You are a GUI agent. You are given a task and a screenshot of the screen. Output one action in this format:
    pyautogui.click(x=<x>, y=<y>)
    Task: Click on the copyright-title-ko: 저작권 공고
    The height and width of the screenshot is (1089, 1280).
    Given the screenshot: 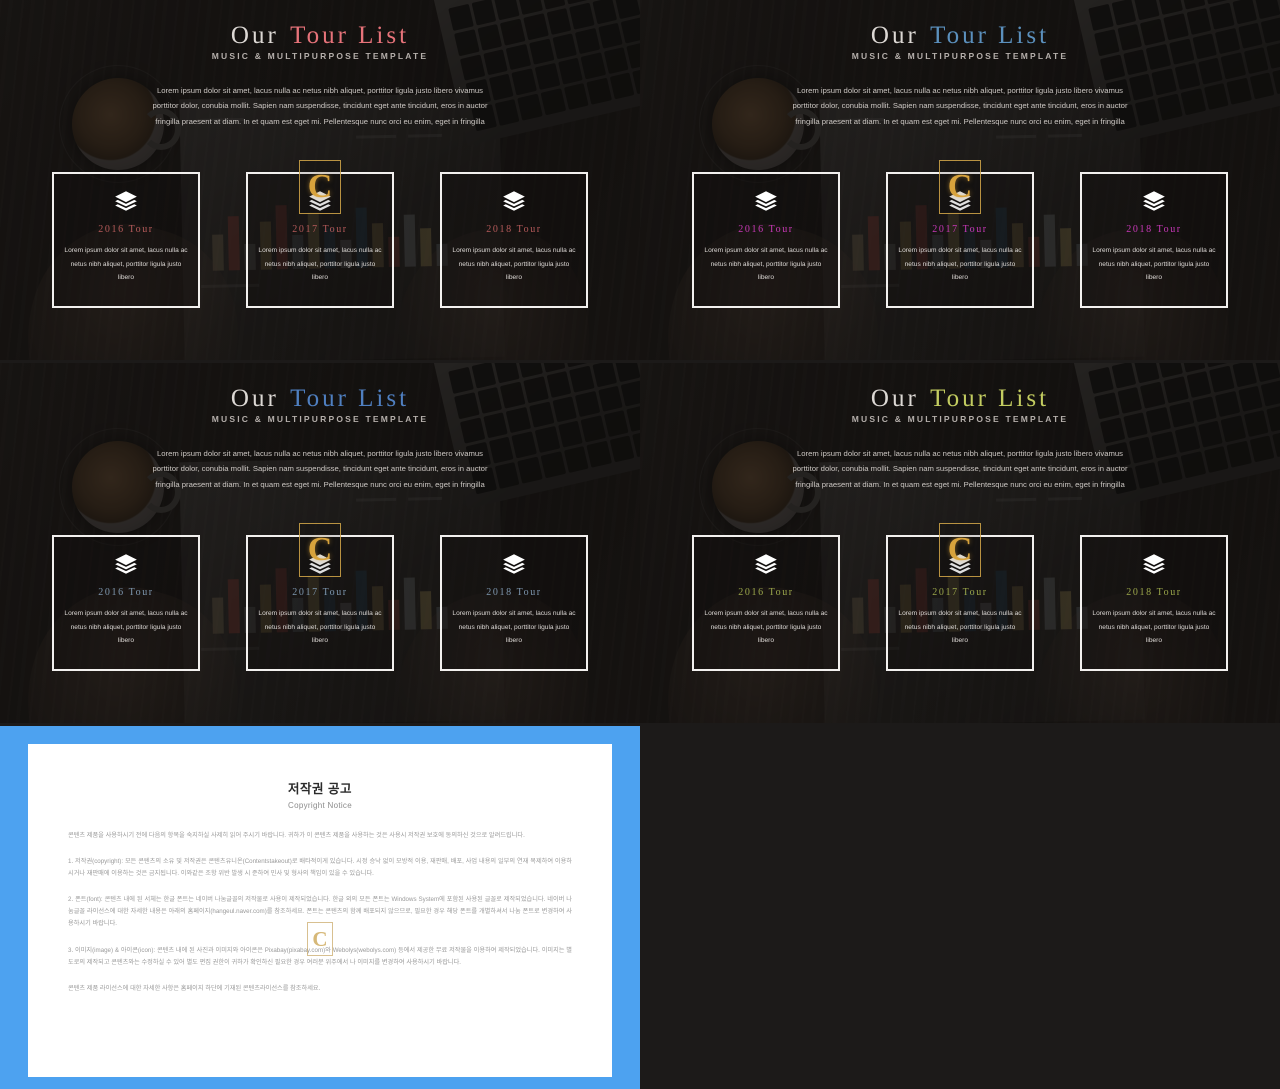 What is the action you would take?
    pyautogui.click(x=320, y=789)
    